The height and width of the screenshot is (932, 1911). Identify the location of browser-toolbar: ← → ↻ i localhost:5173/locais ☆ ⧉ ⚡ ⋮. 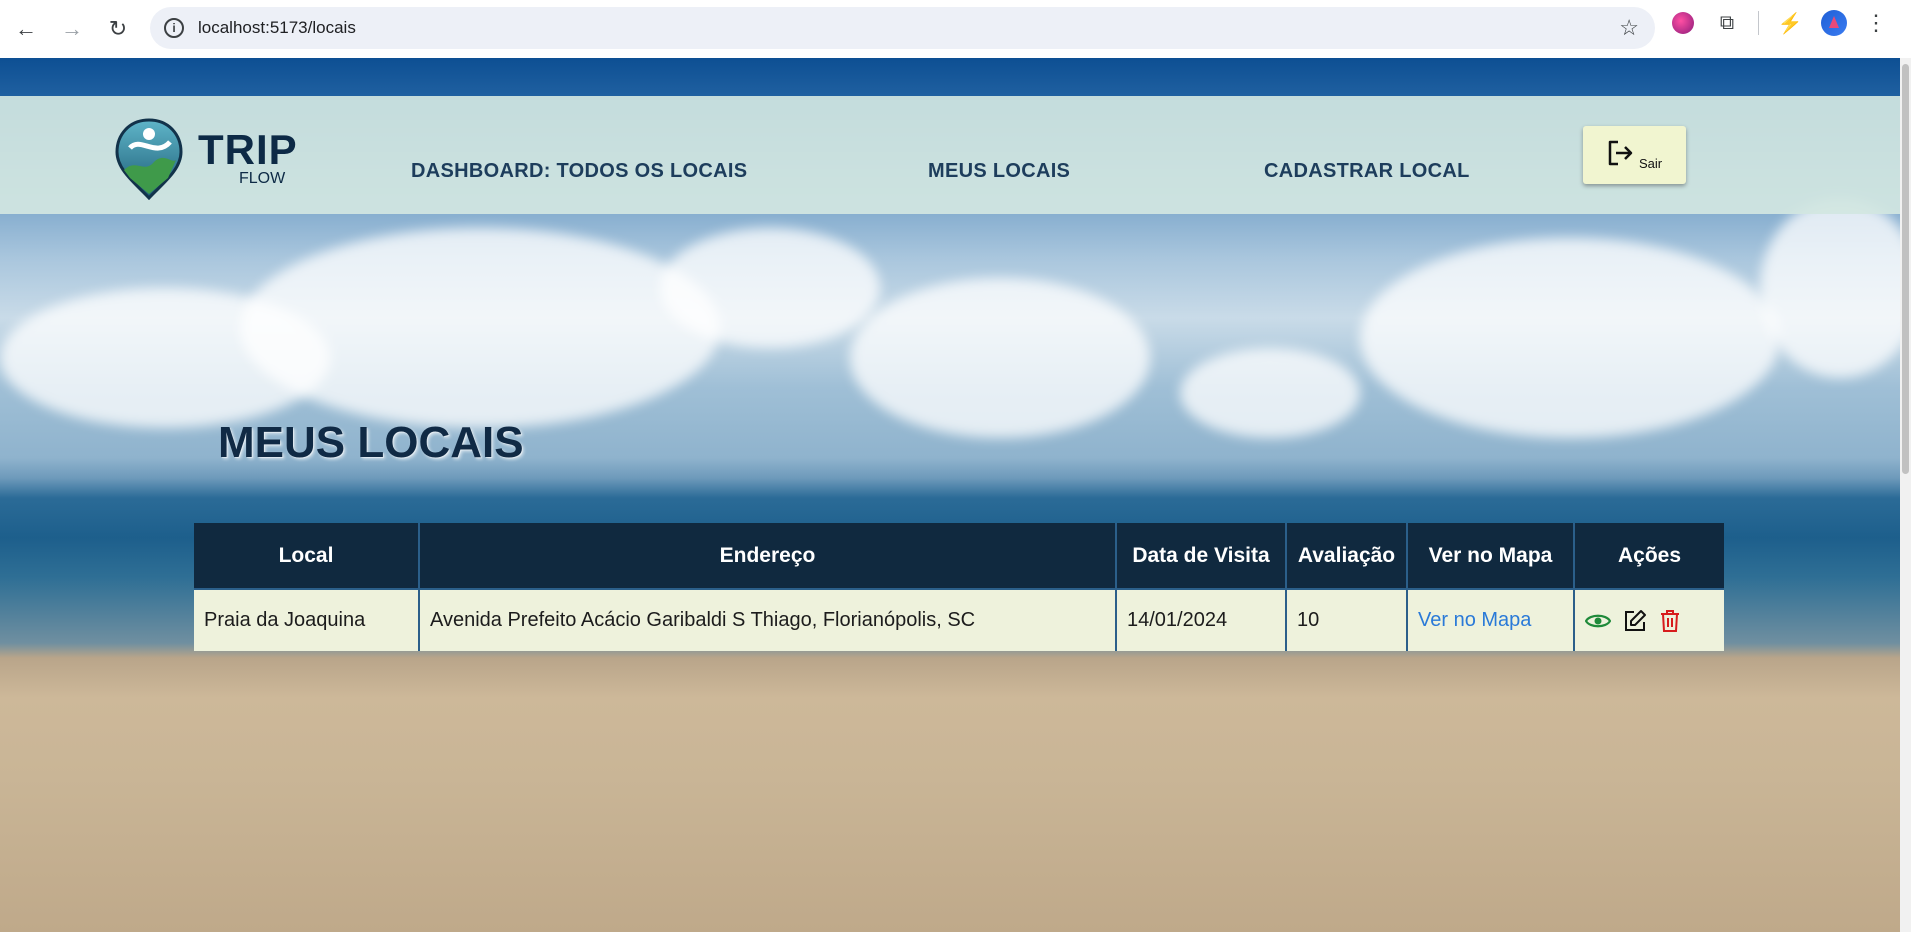
(955, 29).